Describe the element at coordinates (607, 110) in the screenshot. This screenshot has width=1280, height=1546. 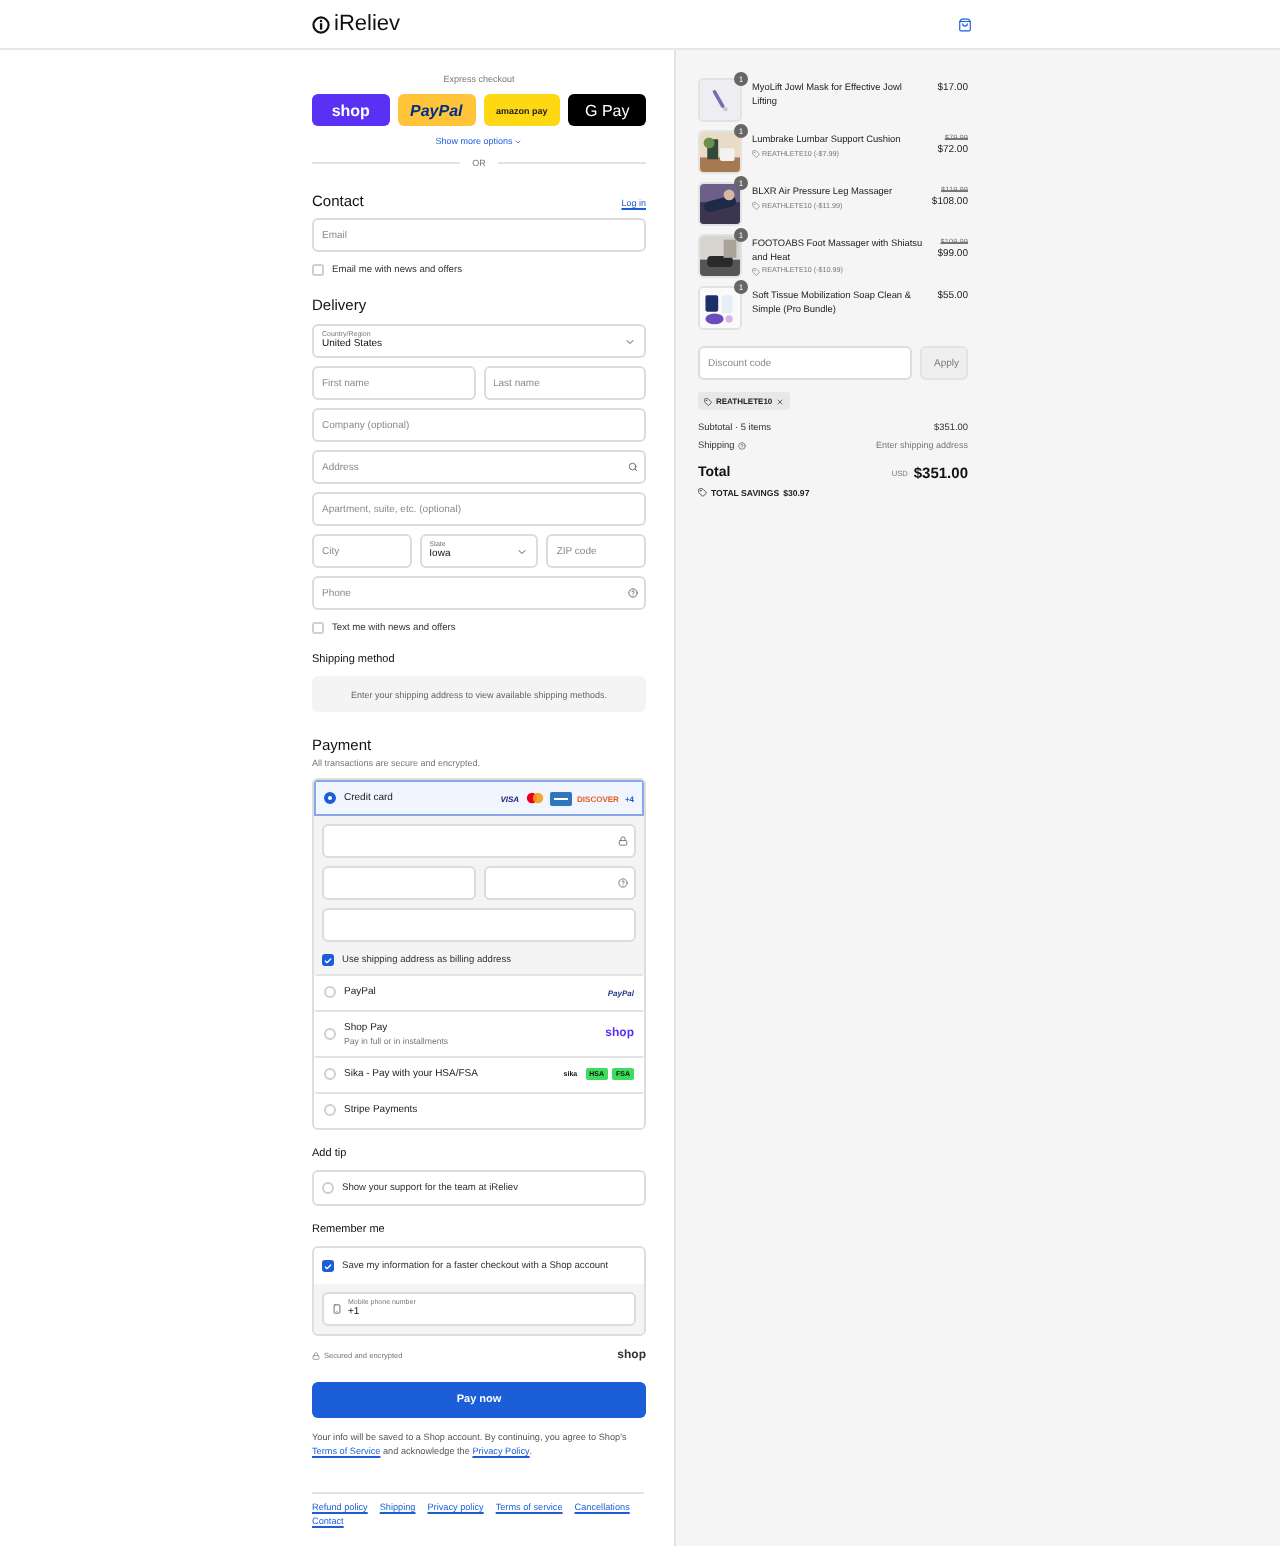
I see `express-pay-button: G Pay` at that location.